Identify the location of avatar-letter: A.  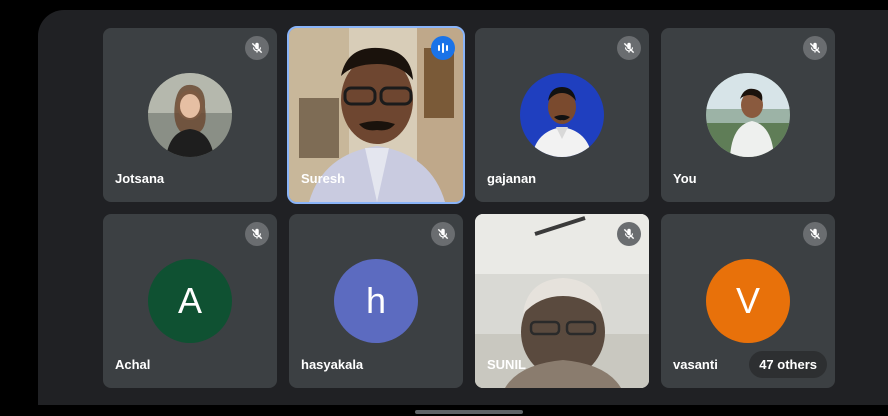
(190, 301).